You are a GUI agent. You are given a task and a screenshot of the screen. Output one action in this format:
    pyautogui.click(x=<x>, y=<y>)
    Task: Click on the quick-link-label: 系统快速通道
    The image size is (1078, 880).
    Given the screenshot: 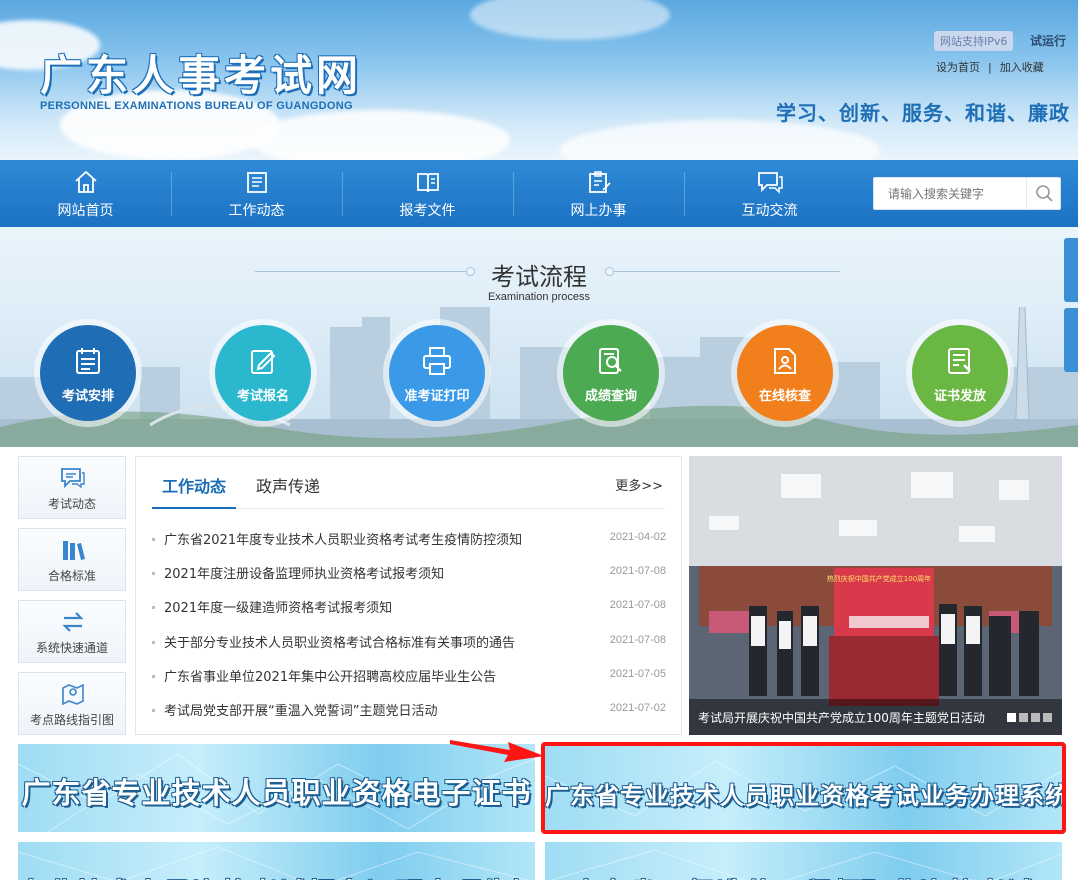 What is the action you would take?
    pyautogui.click(x=71, y=648)
    